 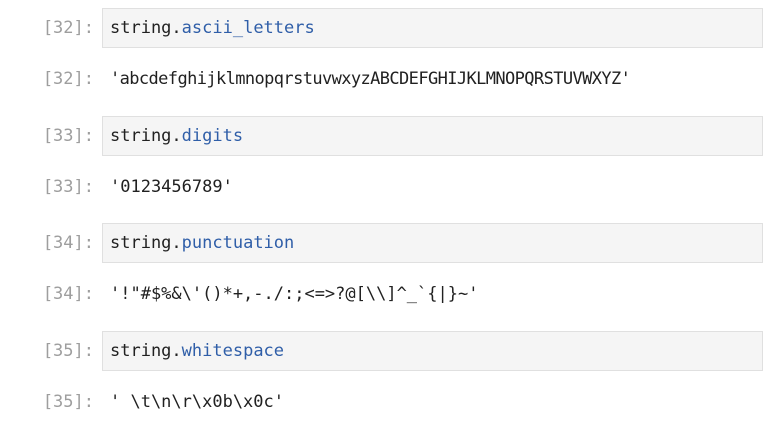 What do you see at coordinates (68, 351) in the screenshot?
I see `input-prompt: [35]:` at bounding box center [68, 351].